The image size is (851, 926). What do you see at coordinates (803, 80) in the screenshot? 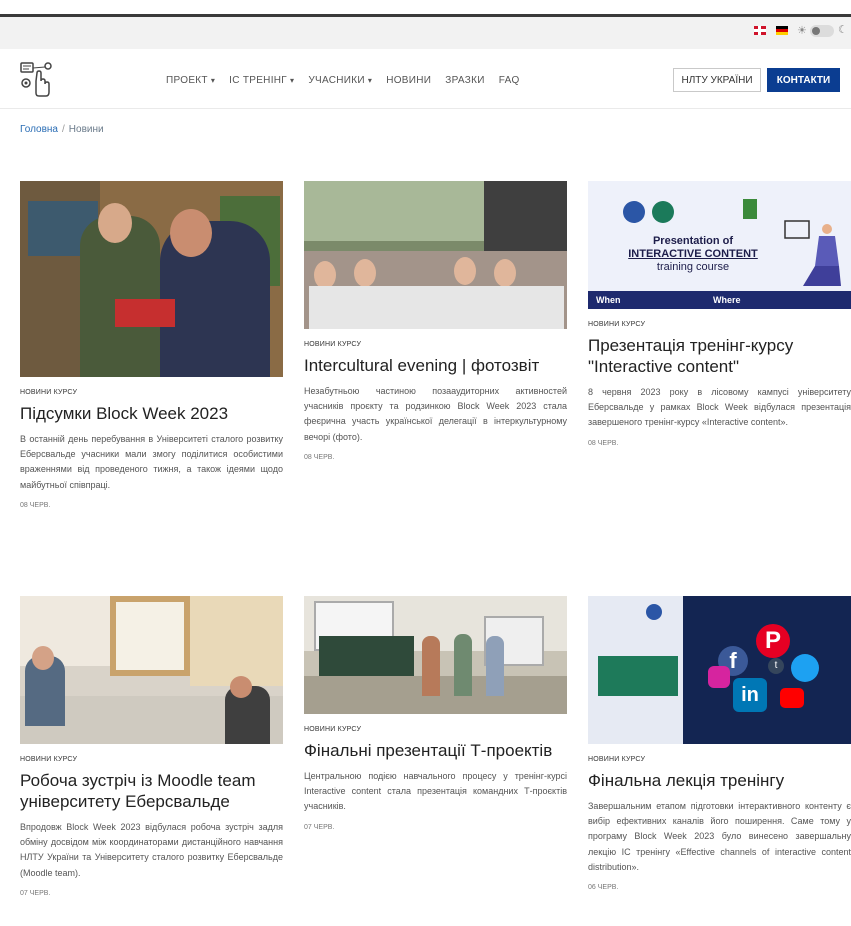
I see `contacts-button: КОНТАКТИ` at bounding box center [803, 80].